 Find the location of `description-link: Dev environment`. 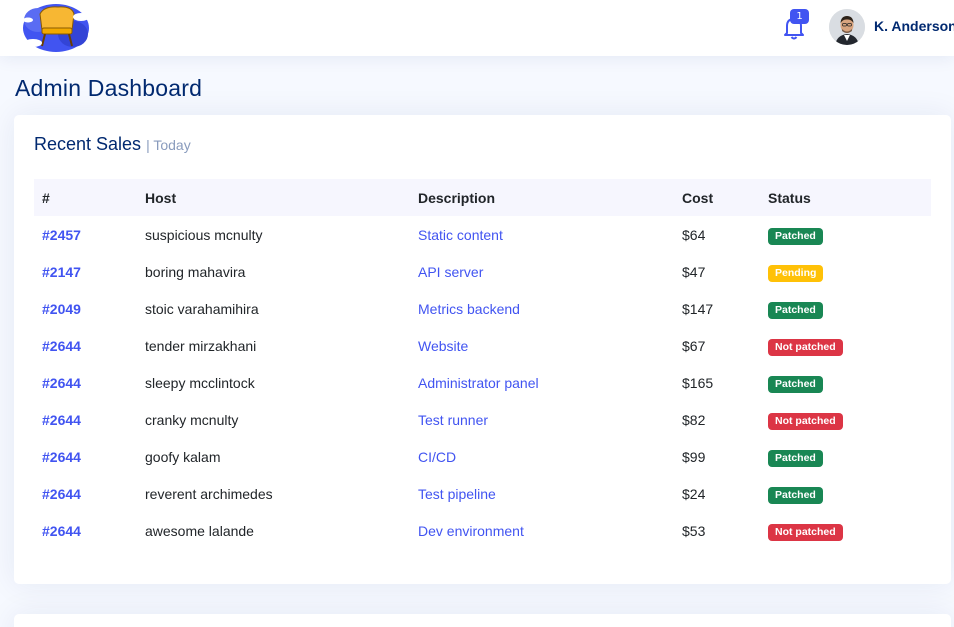

description-link: Dev environment is located at coordinates (471, 531).